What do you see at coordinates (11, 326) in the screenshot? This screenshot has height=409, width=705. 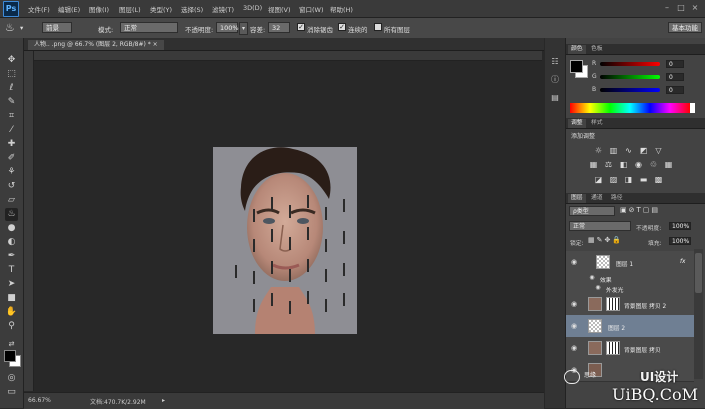 I see `zoom-tool-icon: ⚲` at bounding box center [11, 326].